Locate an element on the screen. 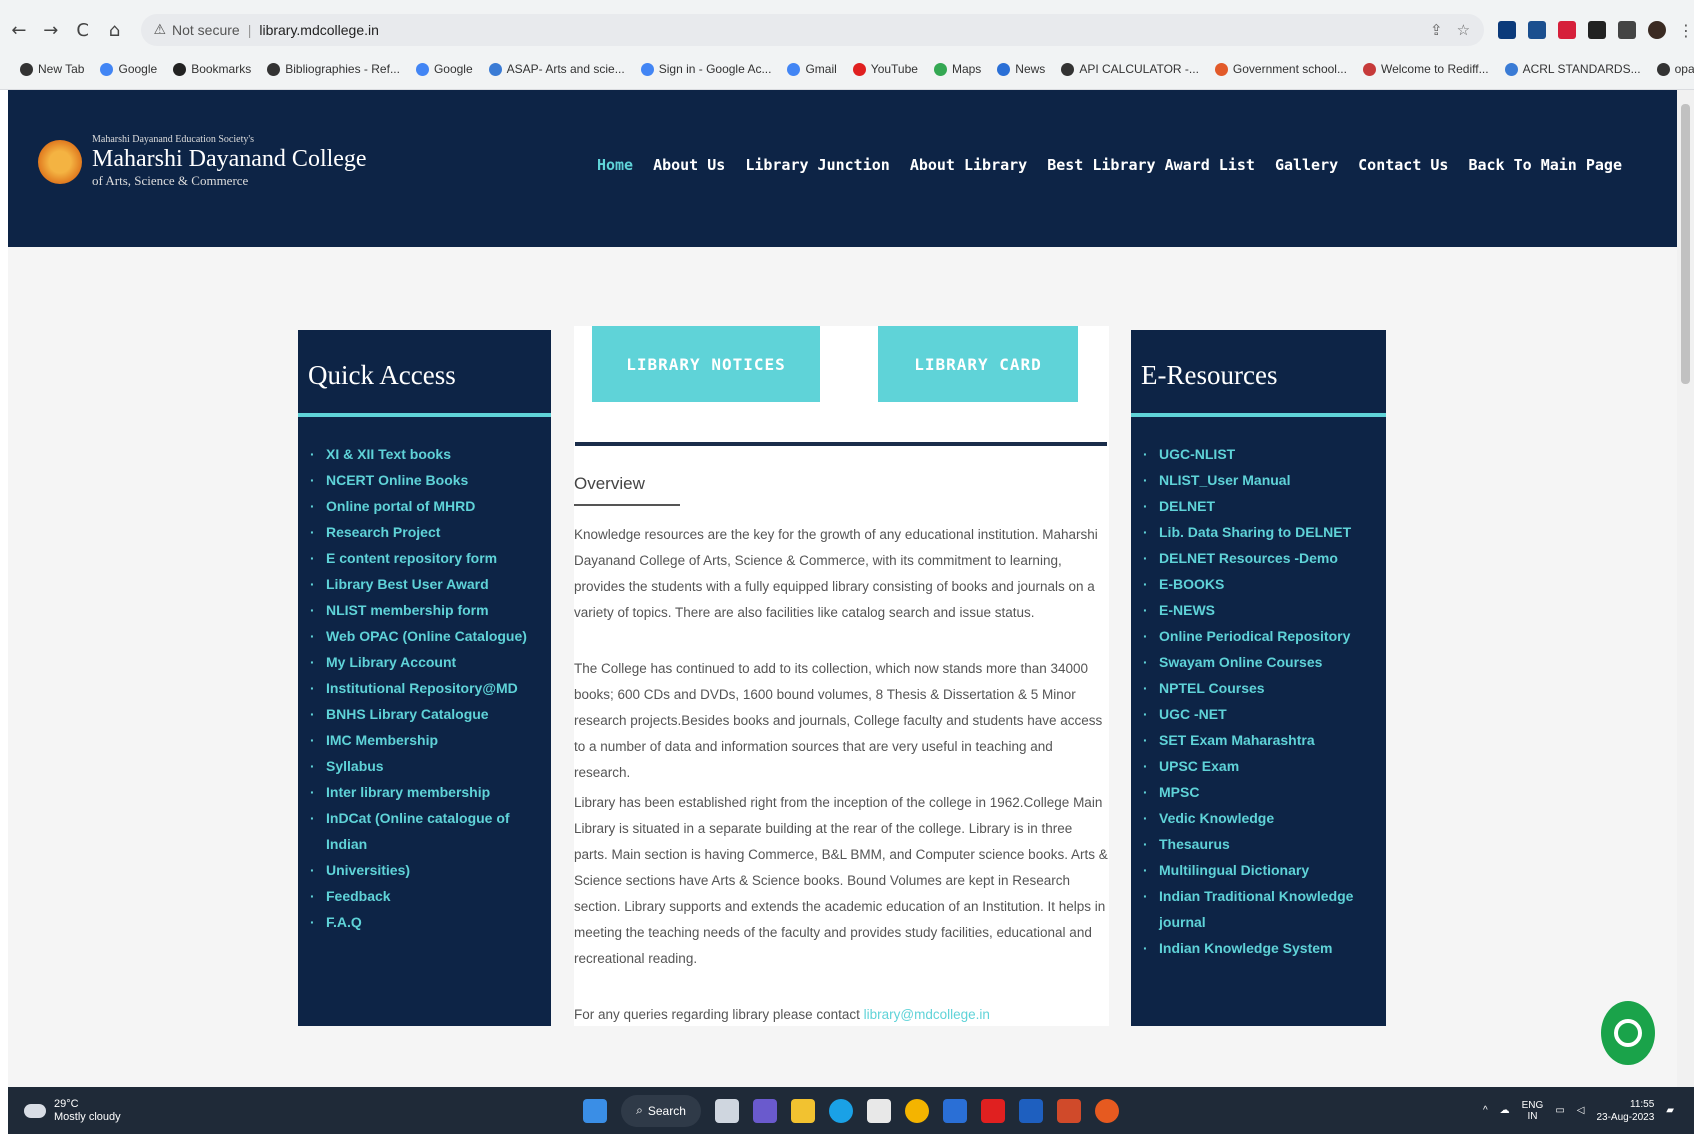 This screenshot has height=1134, width=1694. youtube-icon is located at coordinates (993, 1110).